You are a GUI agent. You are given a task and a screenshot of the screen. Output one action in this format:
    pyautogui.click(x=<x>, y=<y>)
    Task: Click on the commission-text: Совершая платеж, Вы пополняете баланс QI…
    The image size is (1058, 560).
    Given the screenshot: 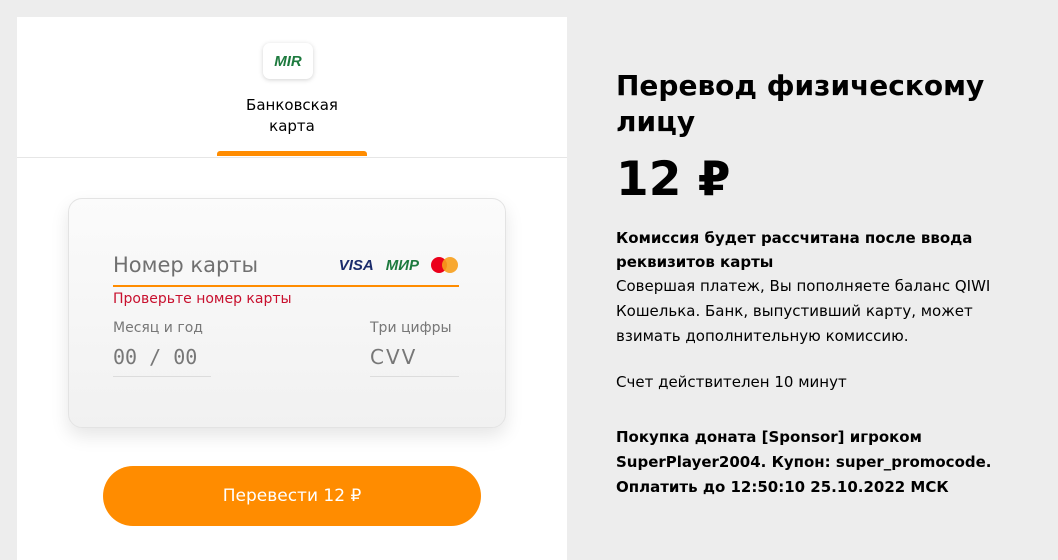 What is the action you would take?
    pyautogui.click(x=803, y=311)
    